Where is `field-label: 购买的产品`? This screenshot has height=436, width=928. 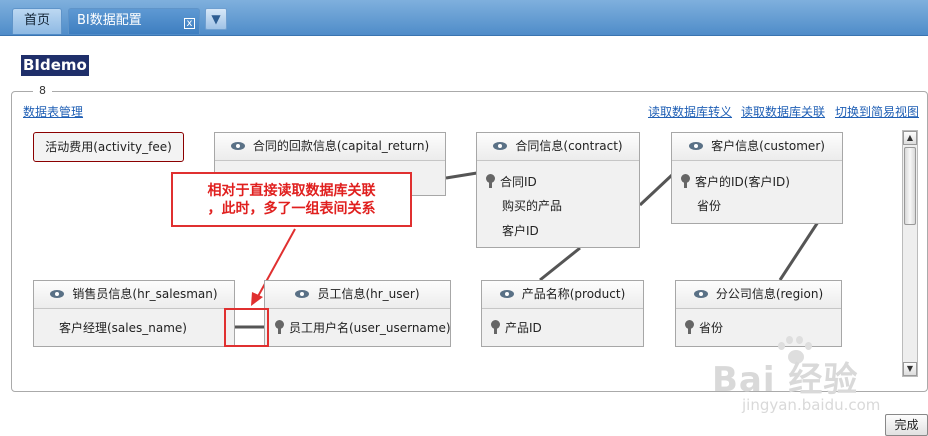 field-label: 购买的产品 is located at coordinates (532, 206).